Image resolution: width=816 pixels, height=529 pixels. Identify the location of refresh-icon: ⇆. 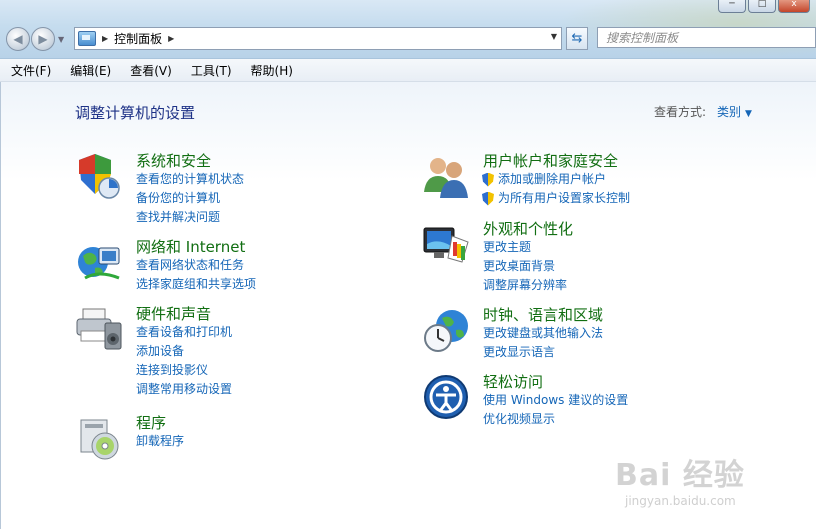
(577, 38).